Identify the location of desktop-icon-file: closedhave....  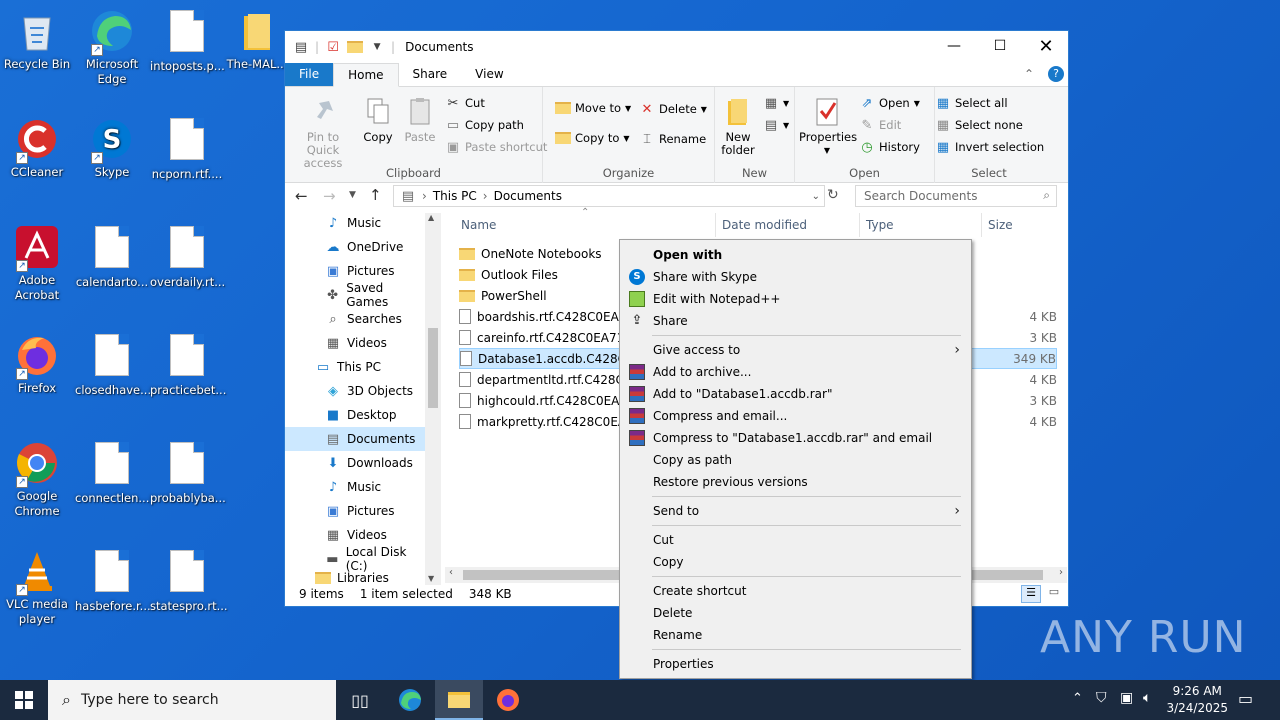
(113, 365).